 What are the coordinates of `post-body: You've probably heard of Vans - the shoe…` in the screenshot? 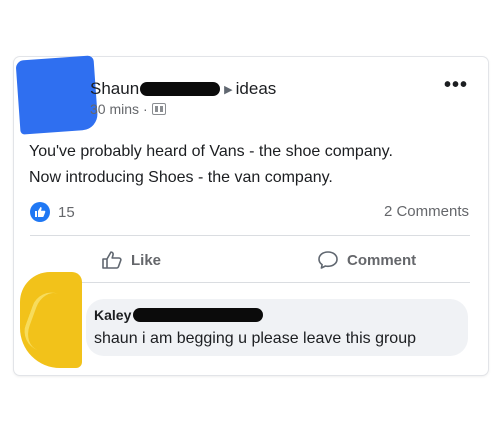 It's located at (249, 165).